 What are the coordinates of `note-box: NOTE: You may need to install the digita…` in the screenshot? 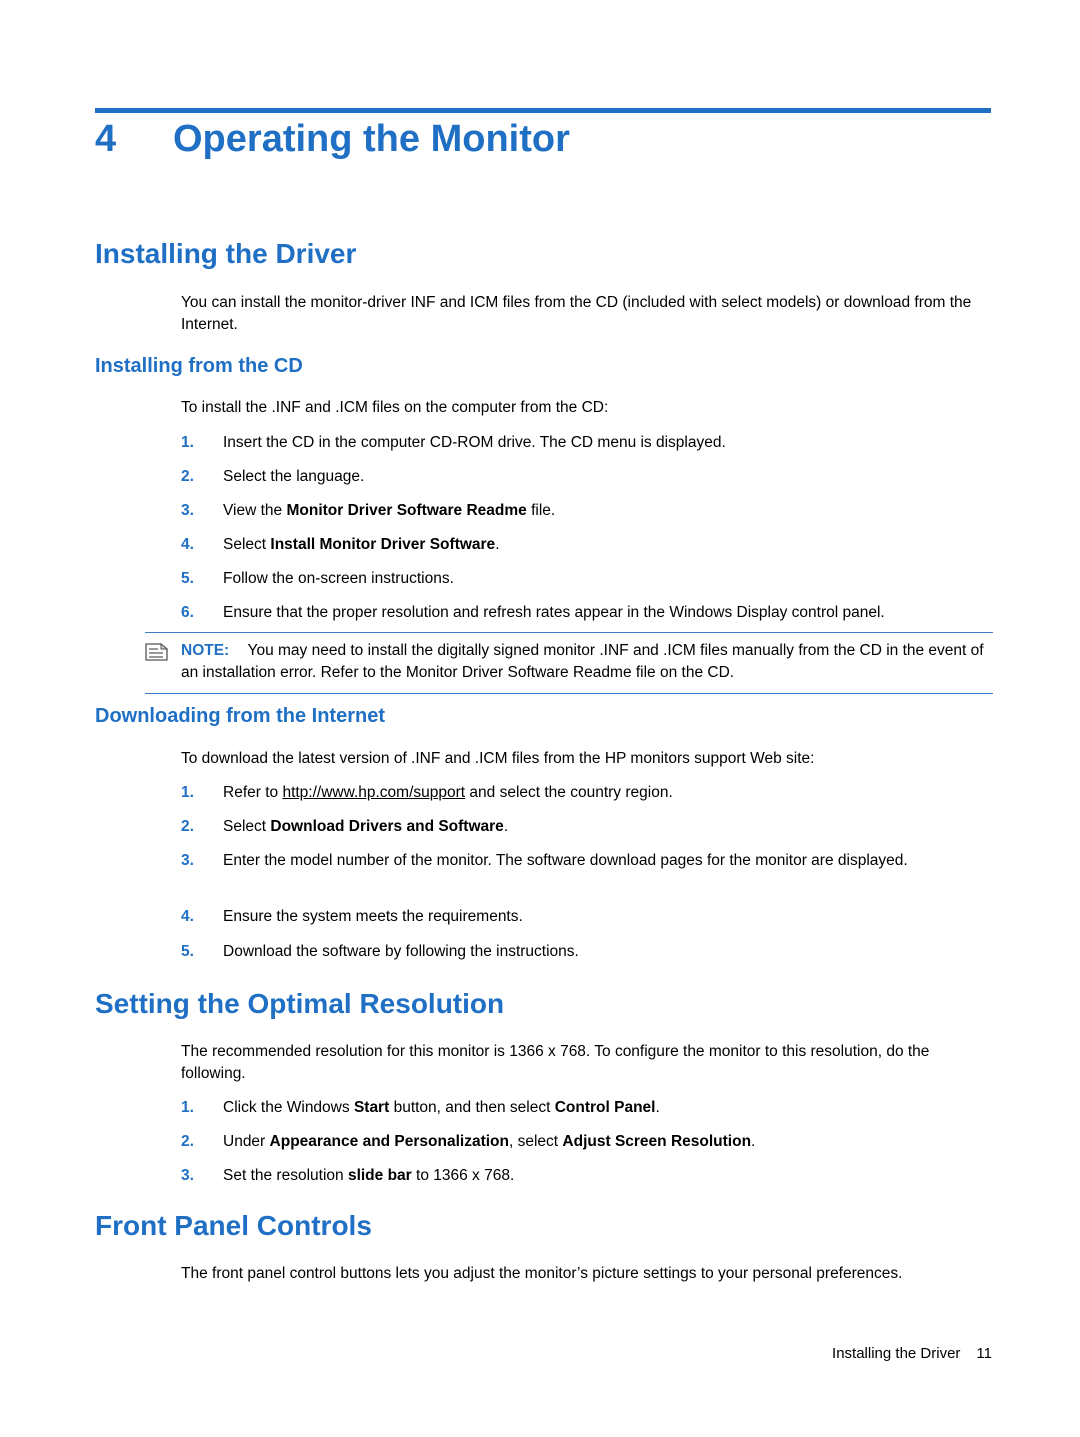 It's located at (569, 663).